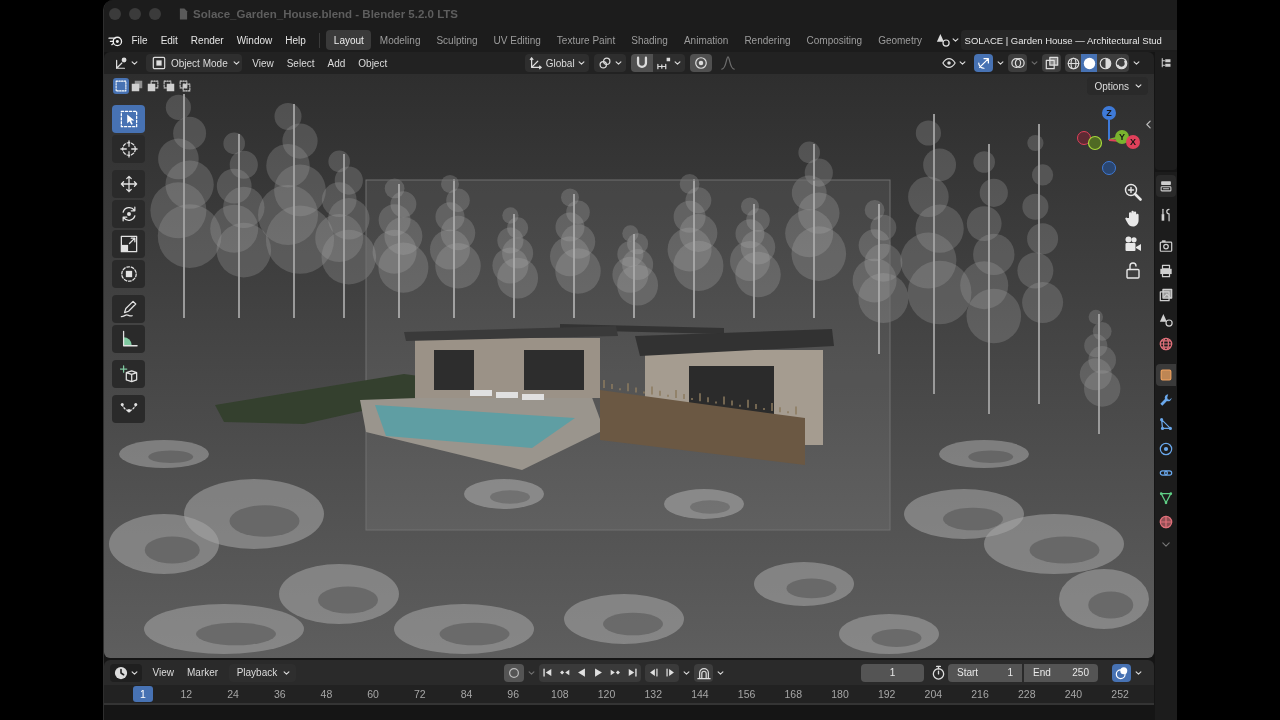 Image resolution: width=1280 pixels, height=720 pixels. Describe the element at coordinates (700, 63) in the screenshot. I see `proportional-edit-toggle` at that location.